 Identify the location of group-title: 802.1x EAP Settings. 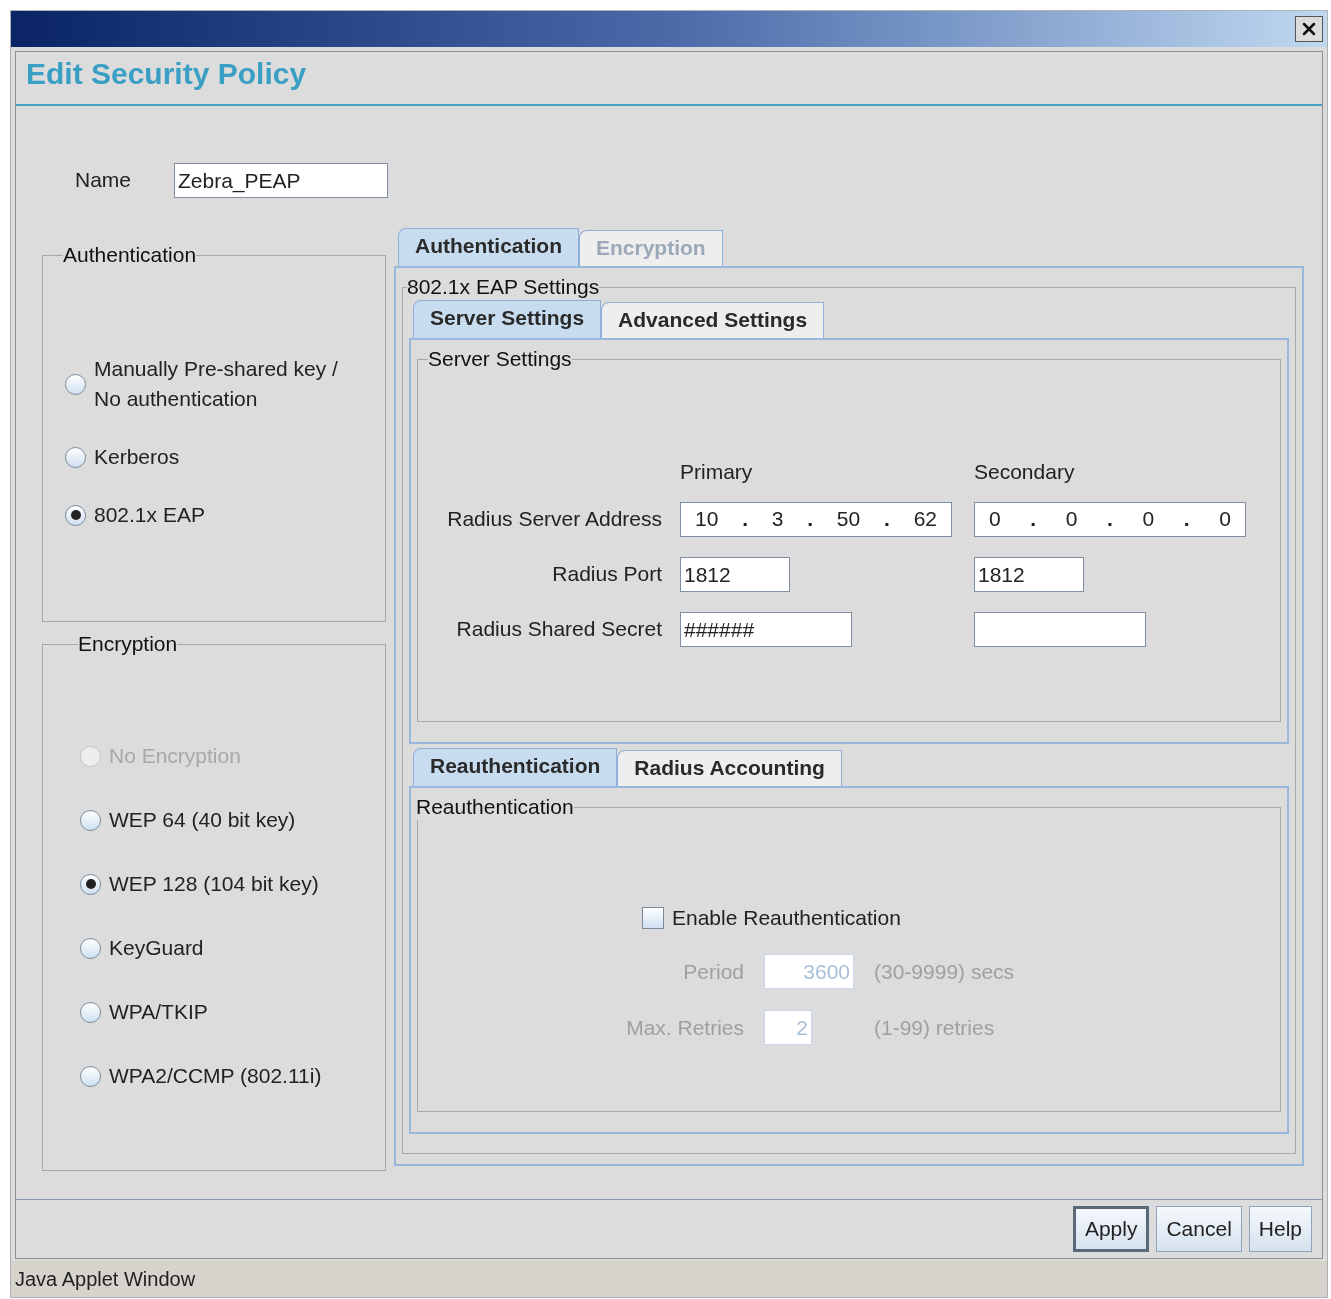
(503, 287).